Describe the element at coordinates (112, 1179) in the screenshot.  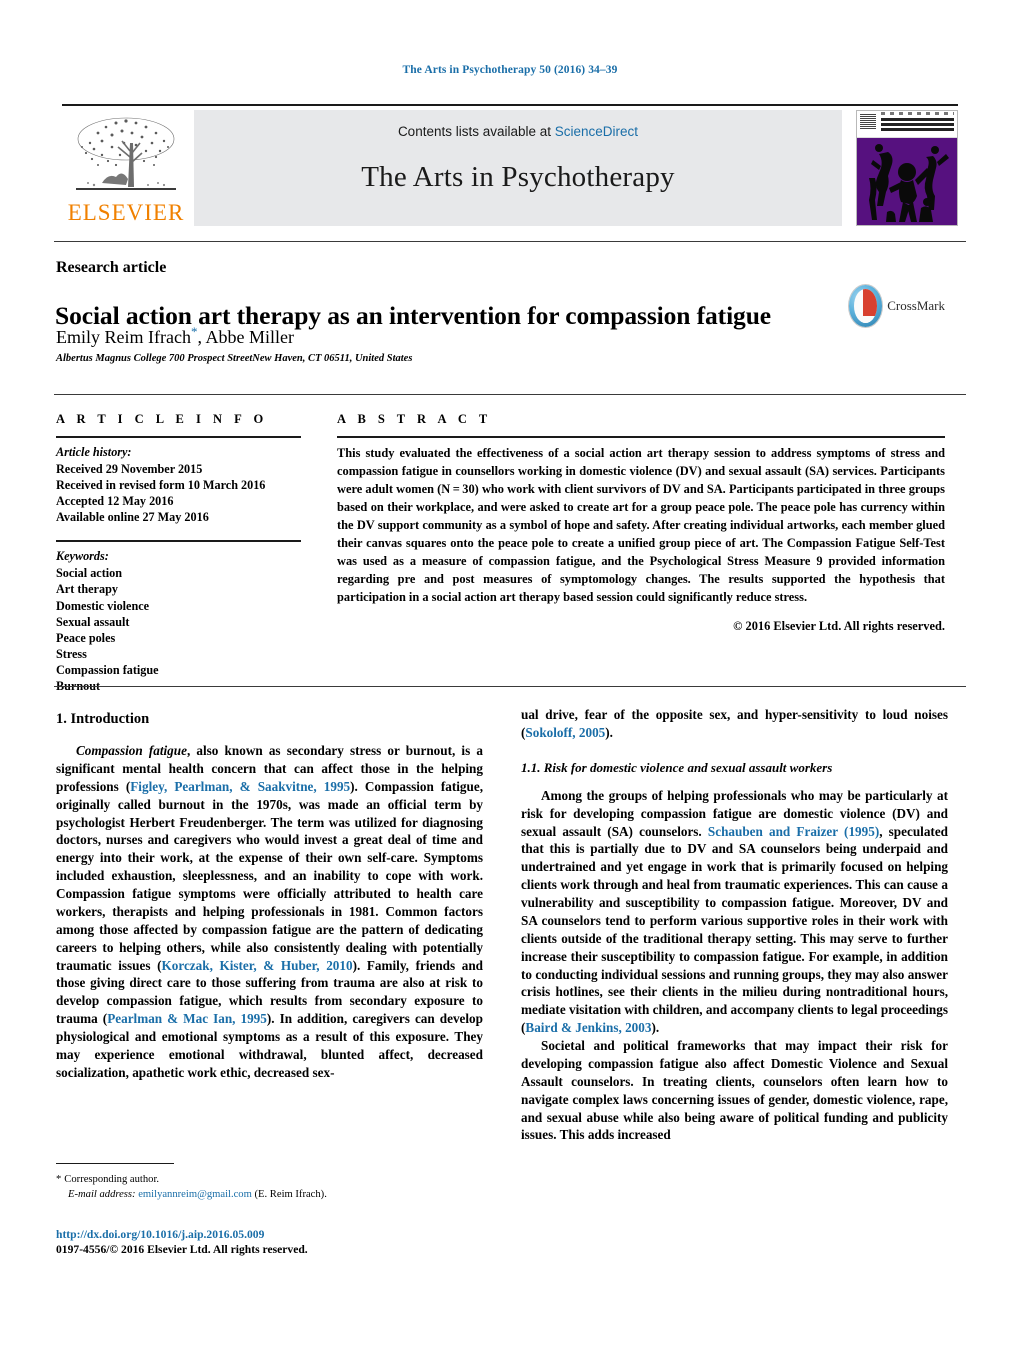
I see `footnote-corresponding-label: Corresponding author.` at that location.